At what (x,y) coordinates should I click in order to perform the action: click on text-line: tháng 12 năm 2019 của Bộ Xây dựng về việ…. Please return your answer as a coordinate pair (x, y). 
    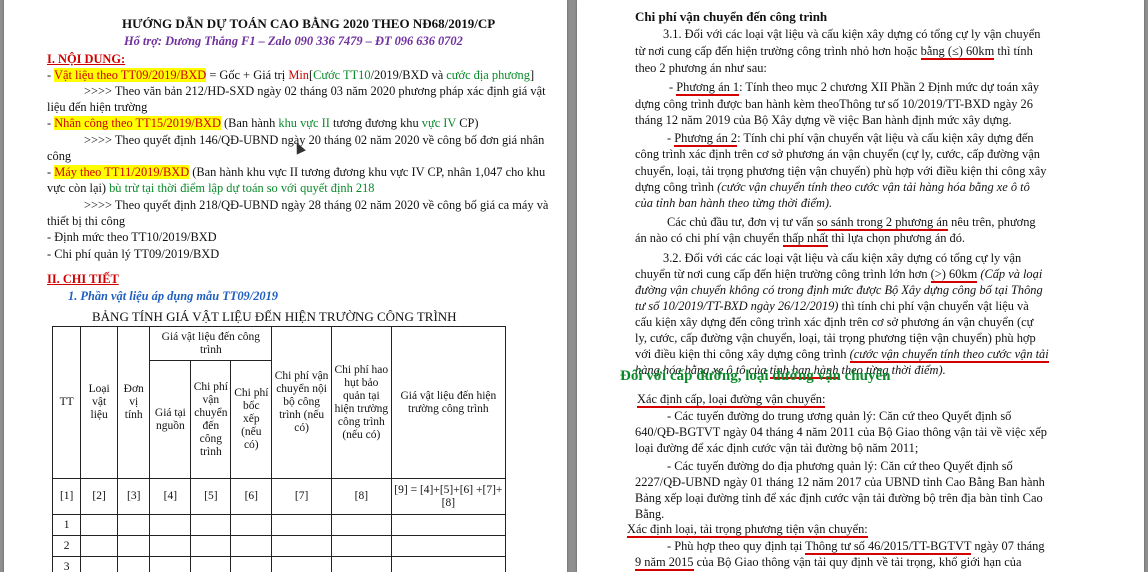
    Looking at the image, I should click on (823, 120).